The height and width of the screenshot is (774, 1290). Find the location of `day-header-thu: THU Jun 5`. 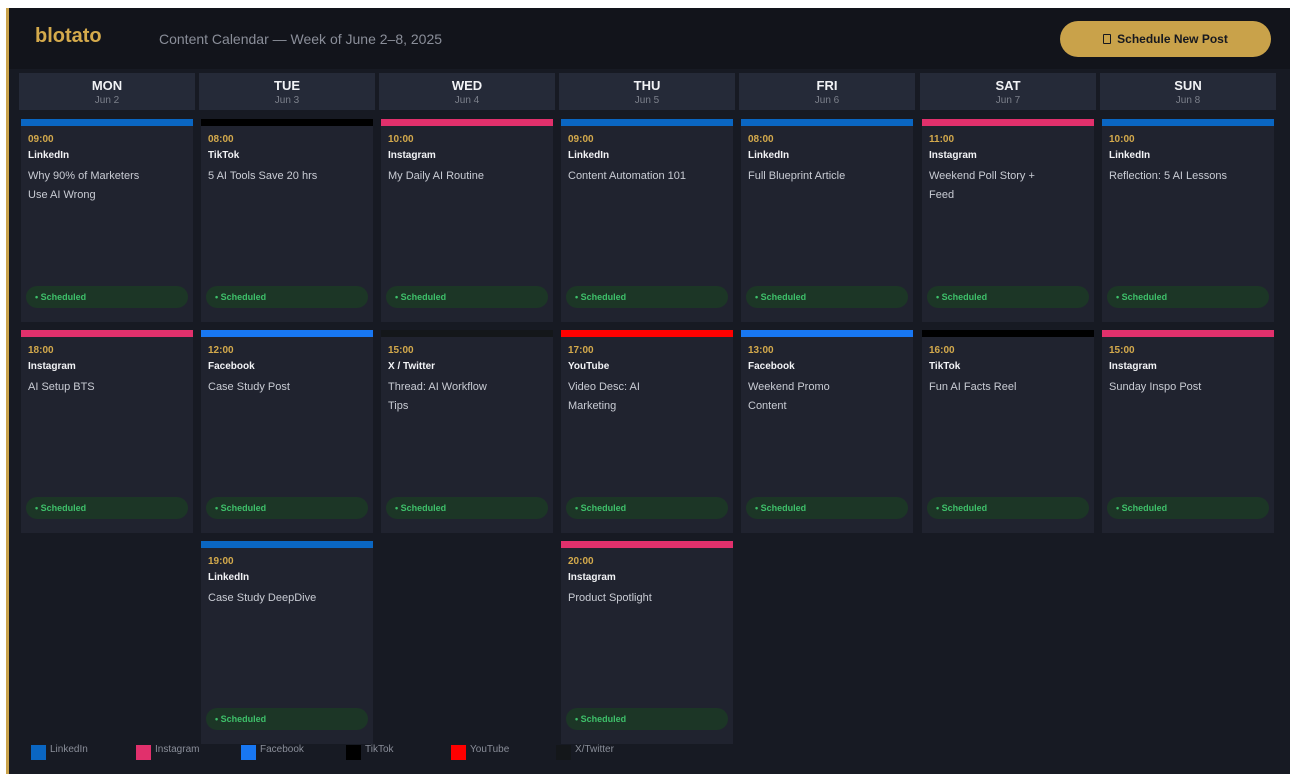

day-header-thu: THU Jun 5 is located at coordinates (647, 91).